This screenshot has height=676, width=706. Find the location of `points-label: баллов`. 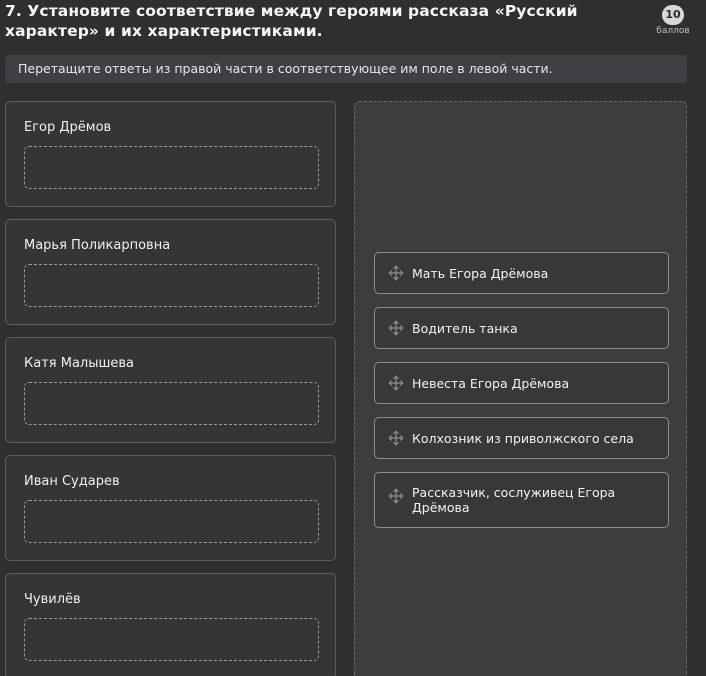

points-label: баллов is located at coordinates (673, 31).